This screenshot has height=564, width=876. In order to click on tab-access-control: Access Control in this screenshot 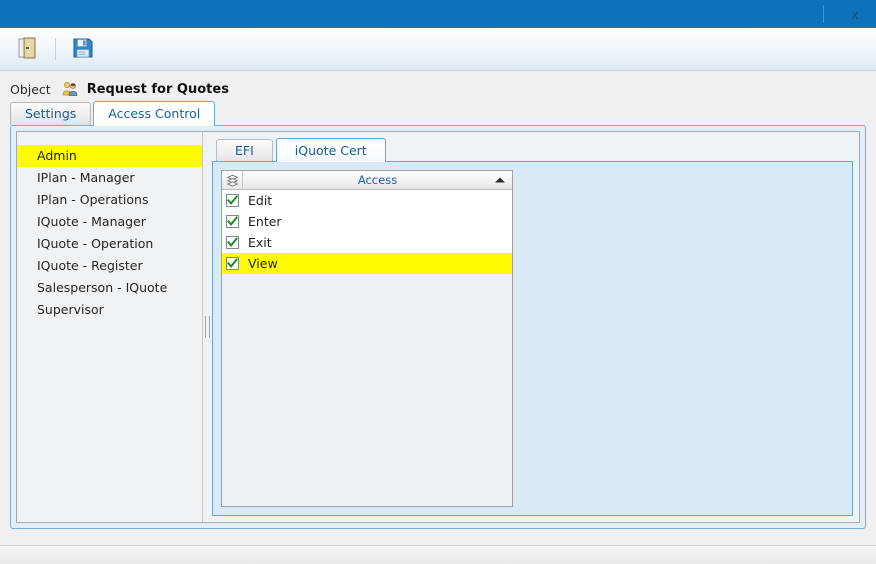, I will do `click(154, 113)`.